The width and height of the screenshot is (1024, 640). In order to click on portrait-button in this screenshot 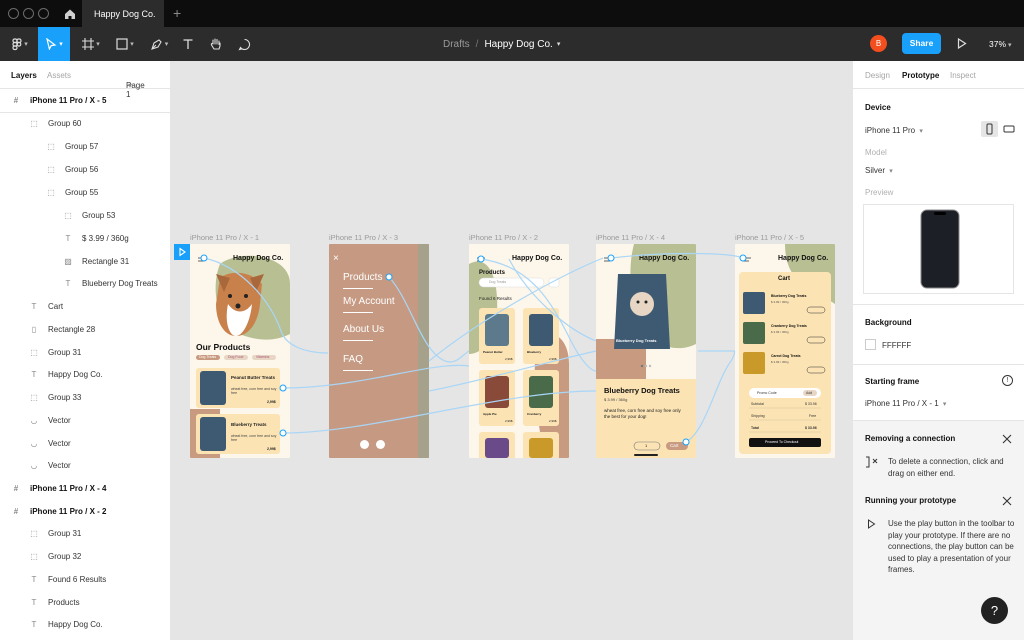, I will do `click(989, 129)`.